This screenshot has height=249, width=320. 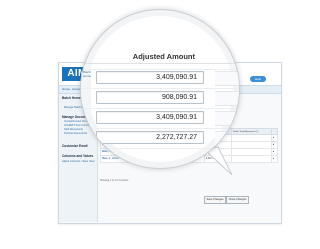 I want to click on lens-sidebar-label: Batch Home, so click(x=87, y=74).